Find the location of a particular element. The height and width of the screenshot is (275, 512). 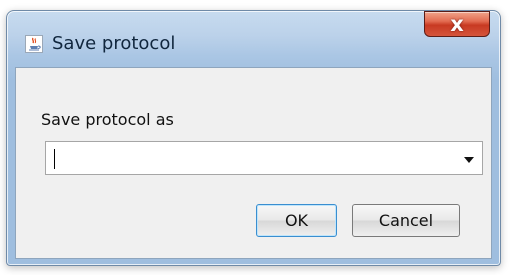

save-protocol-as-label: Save protocol as is located at coordinates (107, 119).